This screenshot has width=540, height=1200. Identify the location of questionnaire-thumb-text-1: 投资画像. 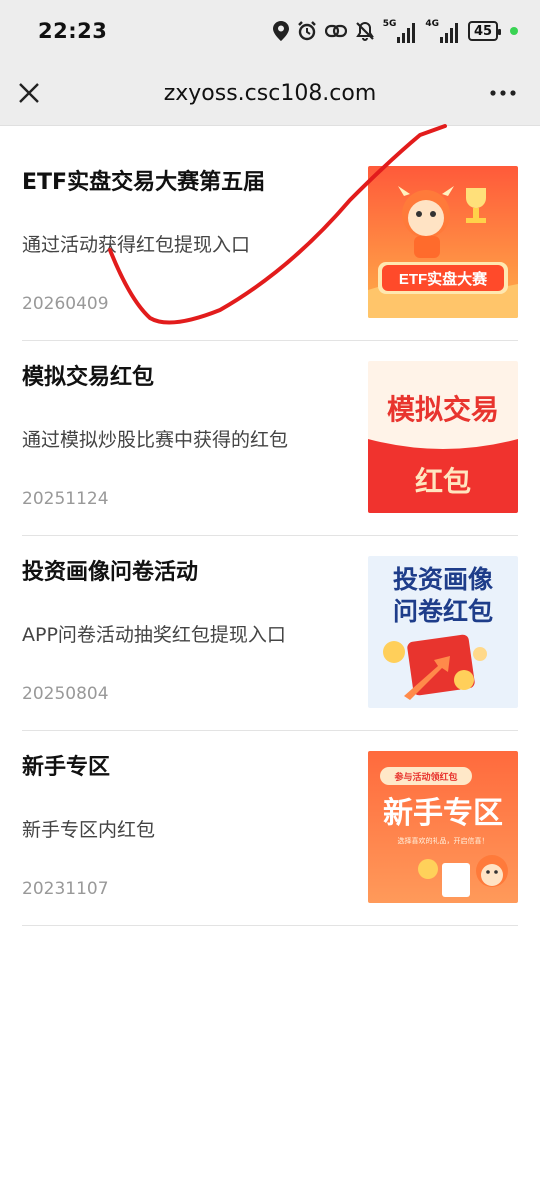
(443, 579).